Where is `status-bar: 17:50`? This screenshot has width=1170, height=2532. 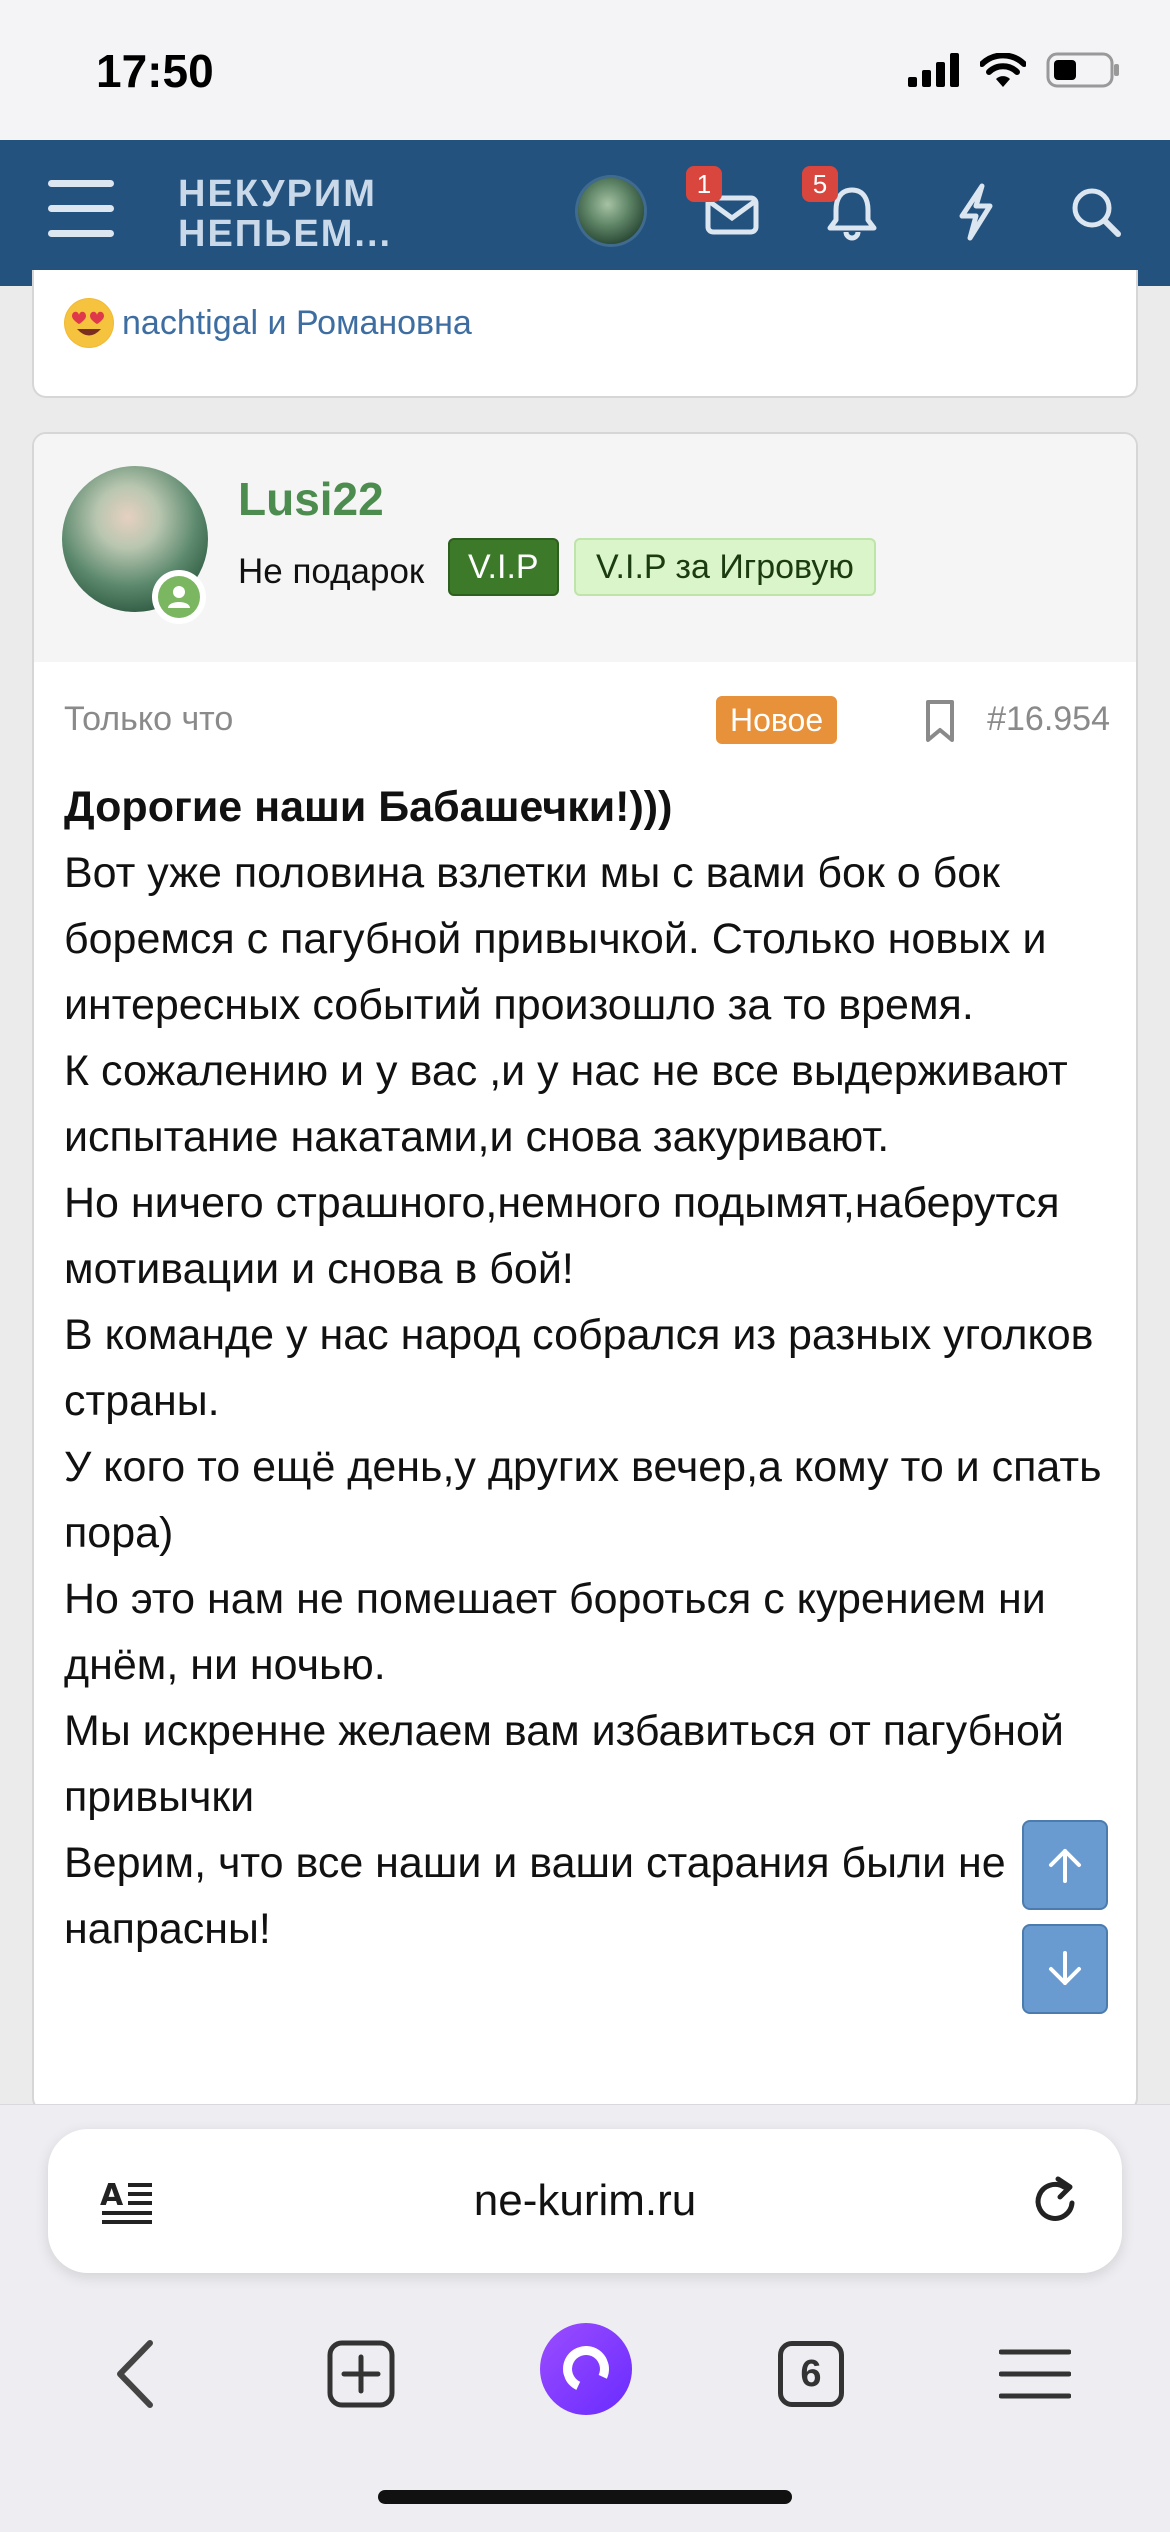
status-bar: 17:50 is located at coordinates (585, 70).